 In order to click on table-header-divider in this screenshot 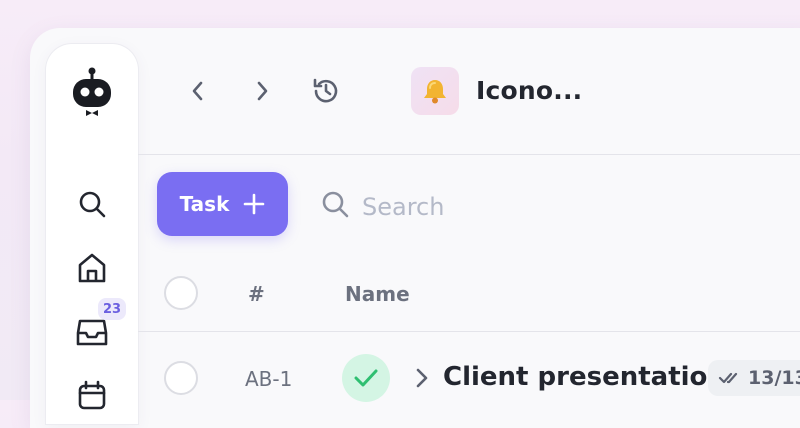, I will do `click(469, 331)`.